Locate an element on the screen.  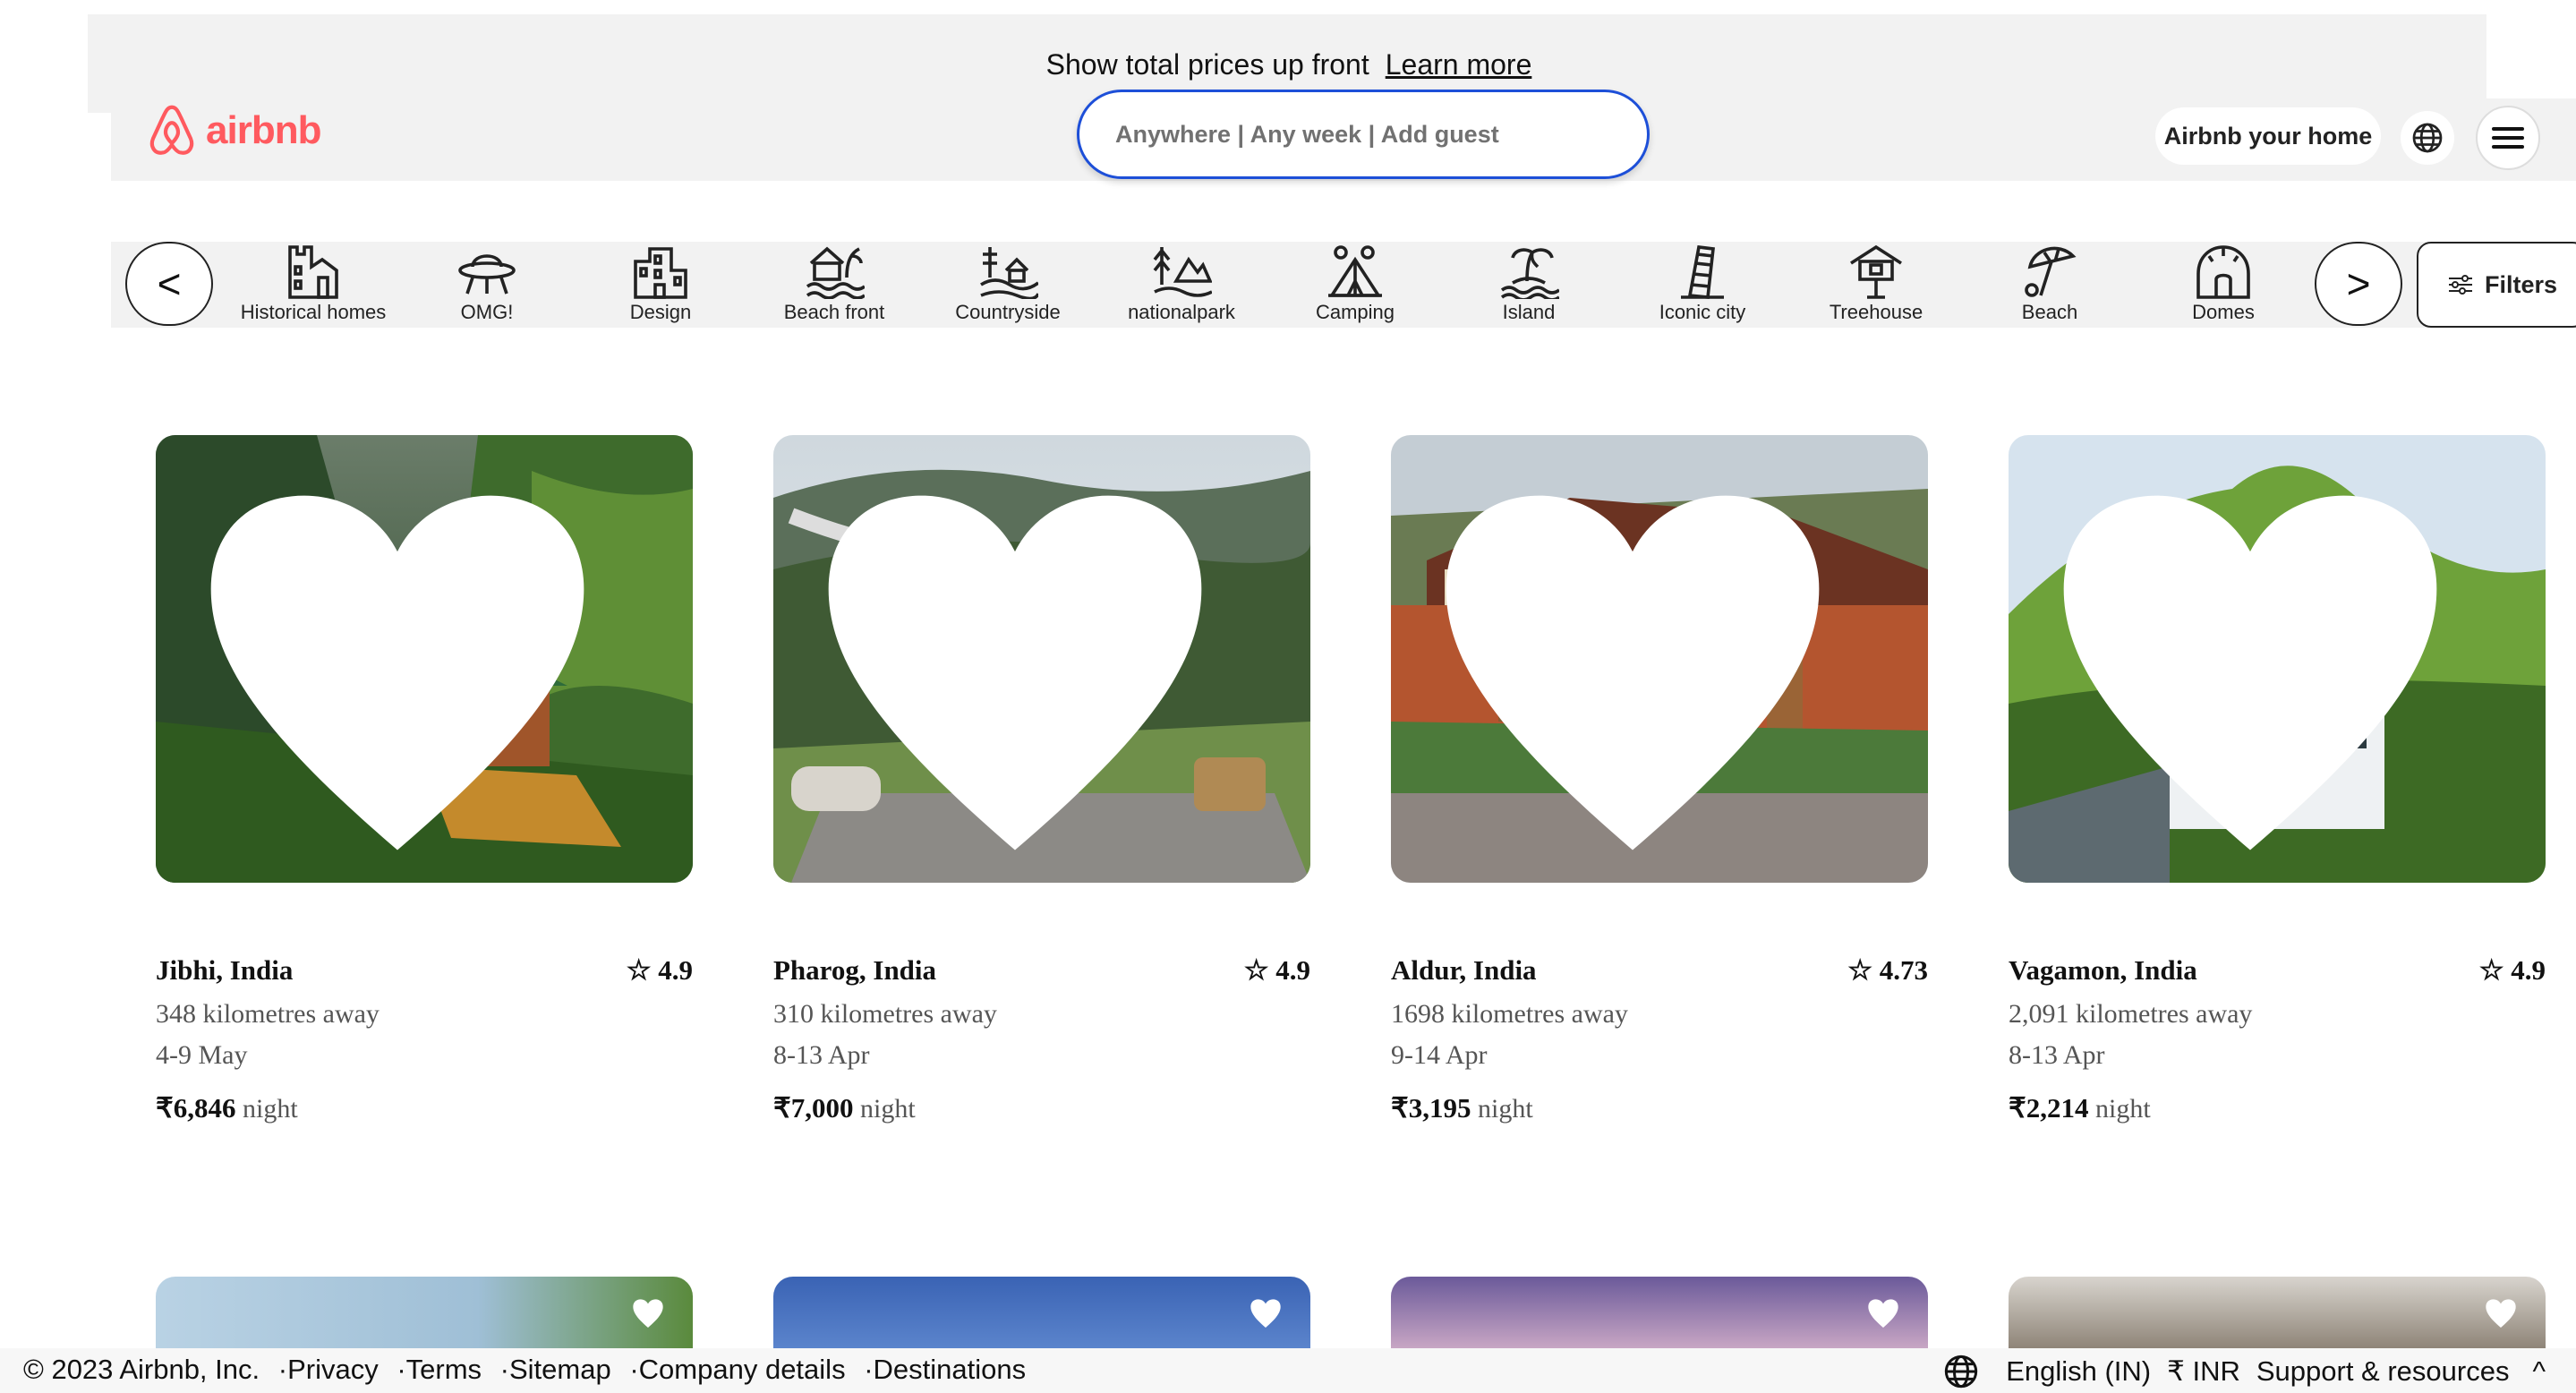
footer-link-sitemap: ·Sitemap is located at coordinates (555, 1370).